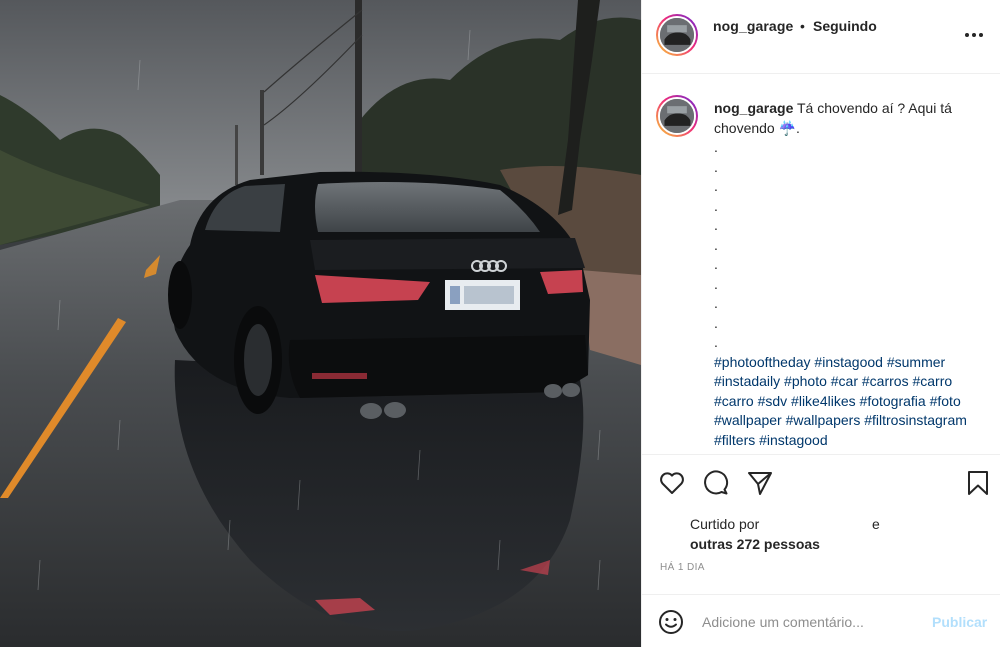 Image resolution: width=1000 pixels, height=647 pixels. What do you see at coordinates (845, 26) in the screenshot?
I see `following-button: Seguindo` at bounding box center [845, 26].